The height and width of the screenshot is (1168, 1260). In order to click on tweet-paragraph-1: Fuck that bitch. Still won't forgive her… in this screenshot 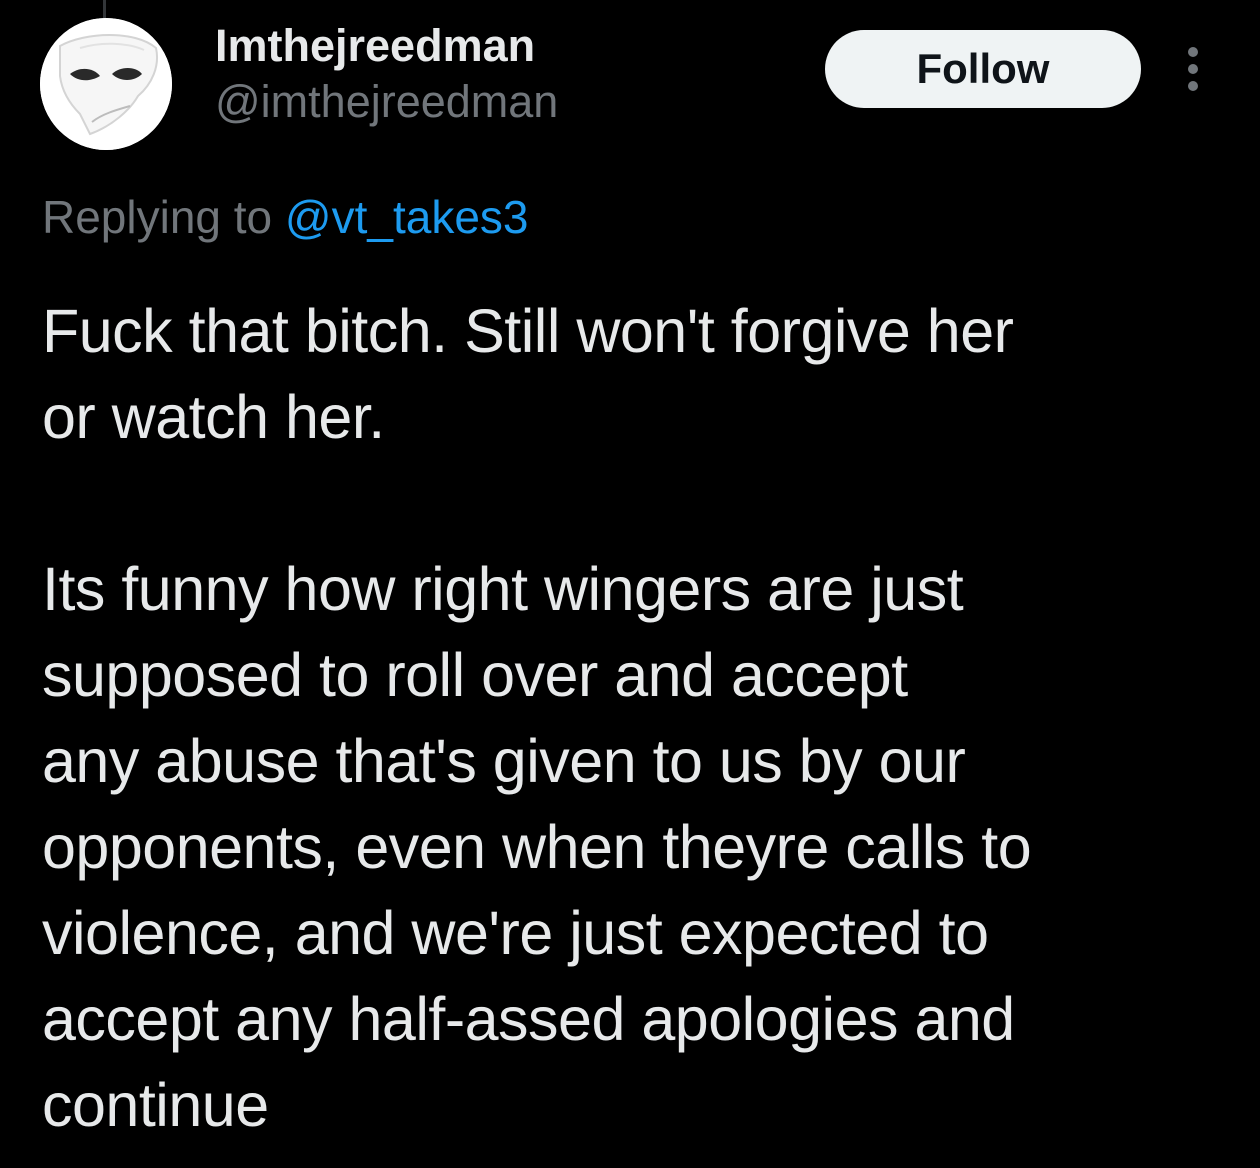, I will do `click(528, 374)`.